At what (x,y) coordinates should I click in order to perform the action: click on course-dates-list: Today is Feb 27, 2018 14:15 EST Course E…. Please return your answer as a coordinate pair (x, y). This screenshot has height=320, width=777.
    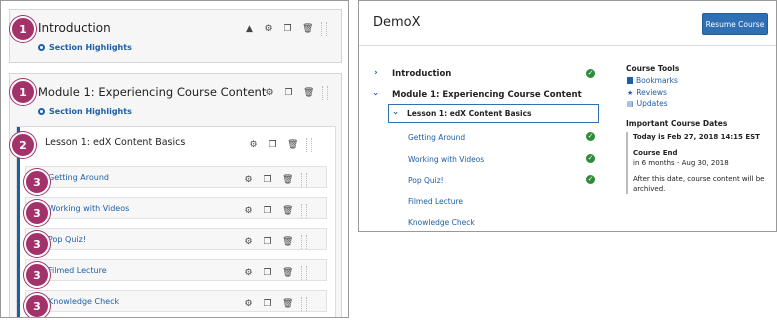
    Looking at the image, I should click on (696, 163).